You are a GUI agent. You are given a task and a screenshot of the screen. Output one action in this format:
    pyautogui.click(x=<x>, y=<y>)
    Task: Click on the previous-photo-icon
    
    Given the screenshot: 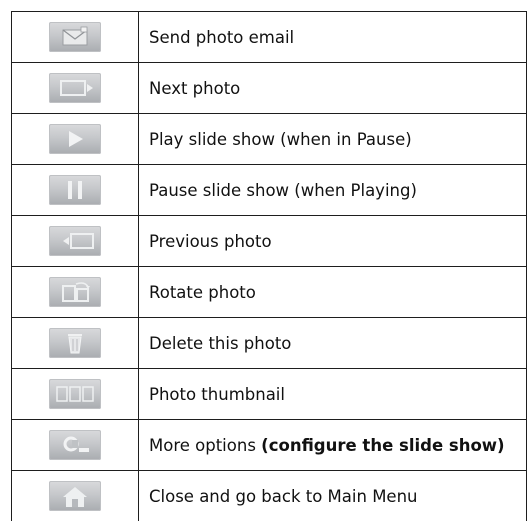 What is the action you would take?
    pyautogui.click(x=75, y=241)
    